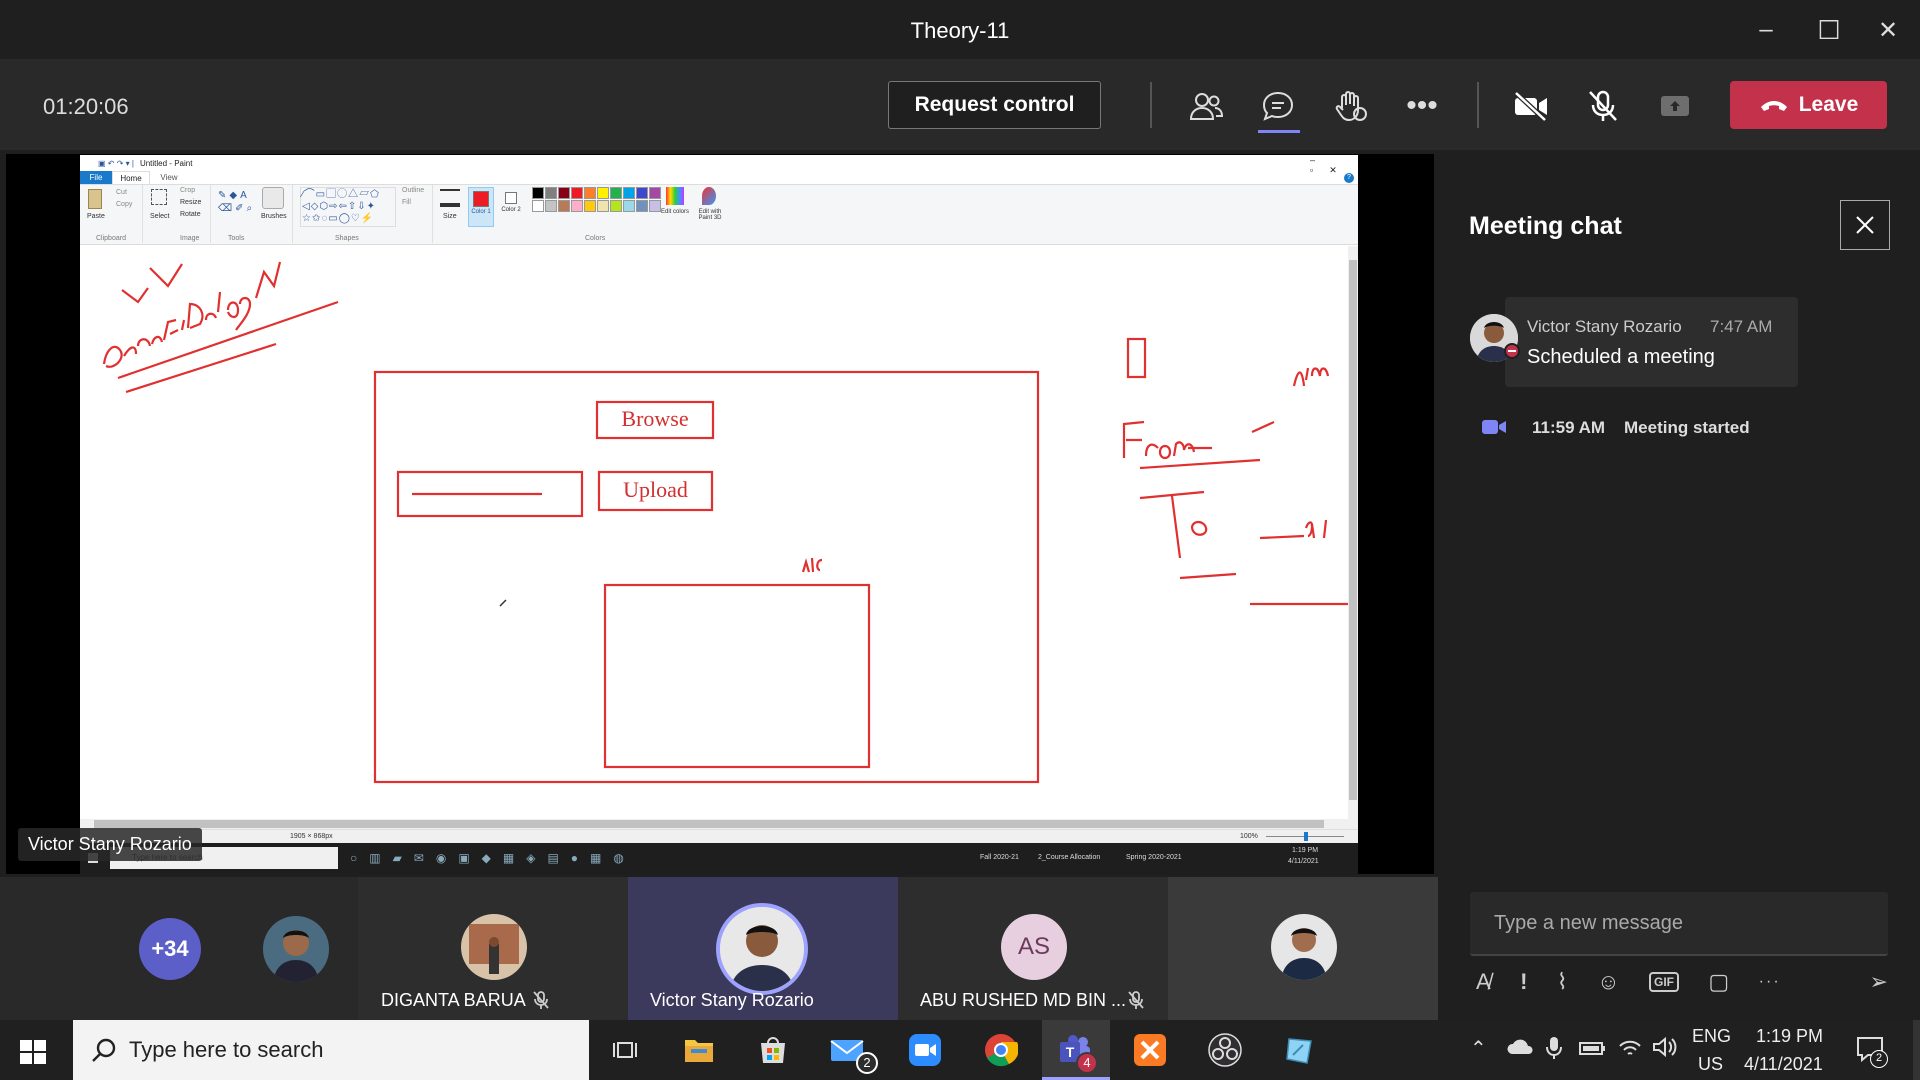  What do you see at coordinates (625, 1050) in the screenshot?
I see `task-view-icon` at bounding box center [625, 1050].